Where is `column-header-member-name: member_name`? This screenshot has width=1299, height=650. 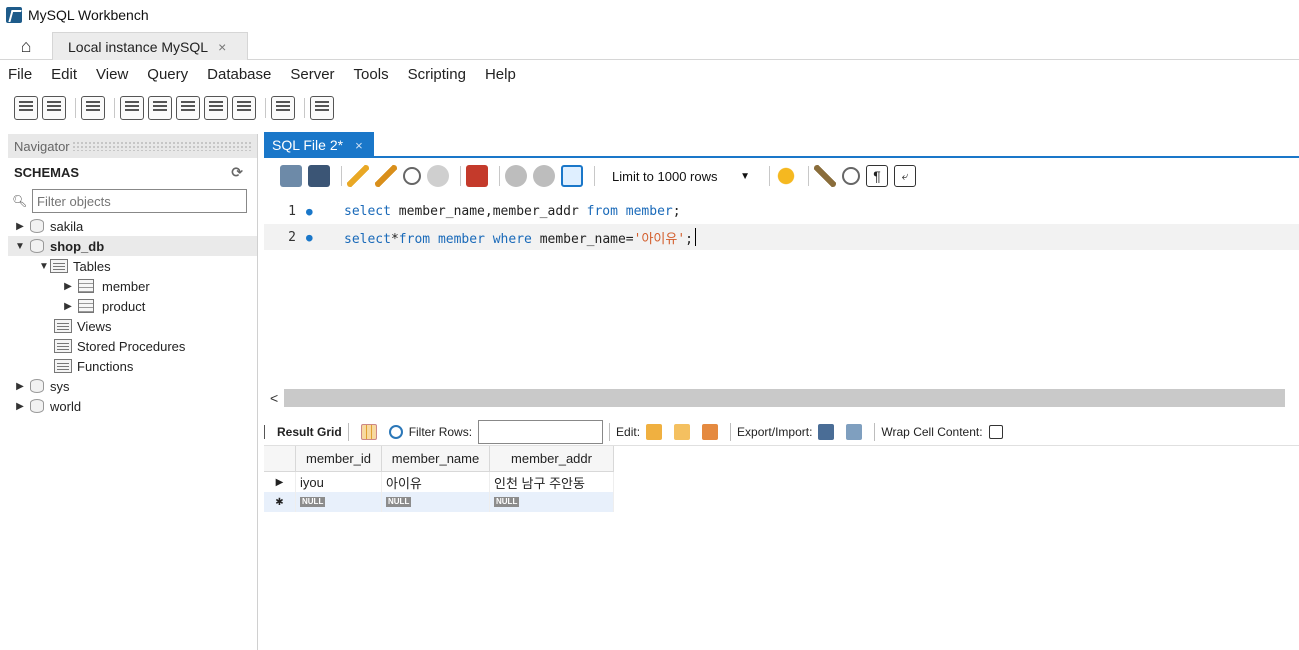
column-header-member-name: member_name is located at coordinates (436, 459).